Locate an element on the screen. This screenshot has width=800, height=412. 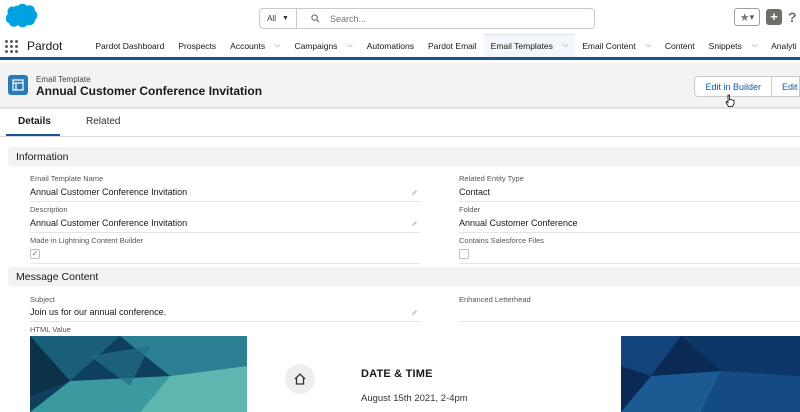
email-template-icon is located at coordinates (18, 85).